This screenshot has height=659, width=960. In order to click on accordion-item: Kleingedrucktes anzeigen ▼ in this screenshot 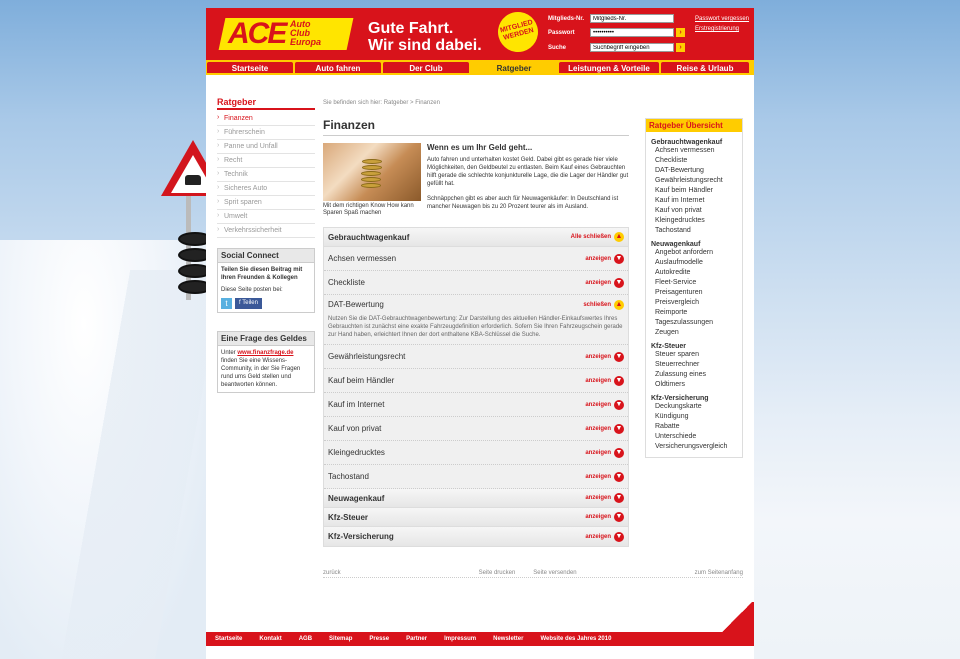, I will do `click(476, 453)`.